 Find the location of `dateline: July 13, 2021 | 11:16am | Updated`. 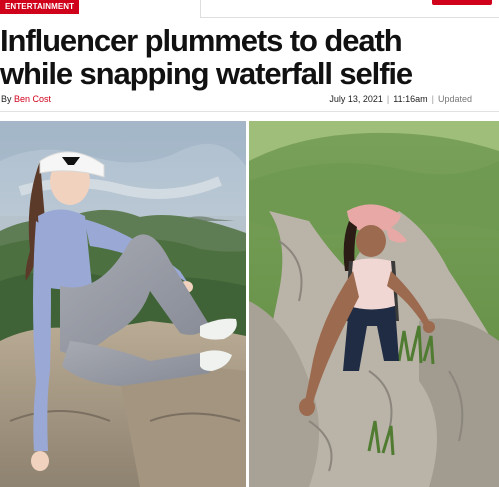

dateline: July 13, 2021 | 11:16am | Updated is located at coordinates (400, 99).